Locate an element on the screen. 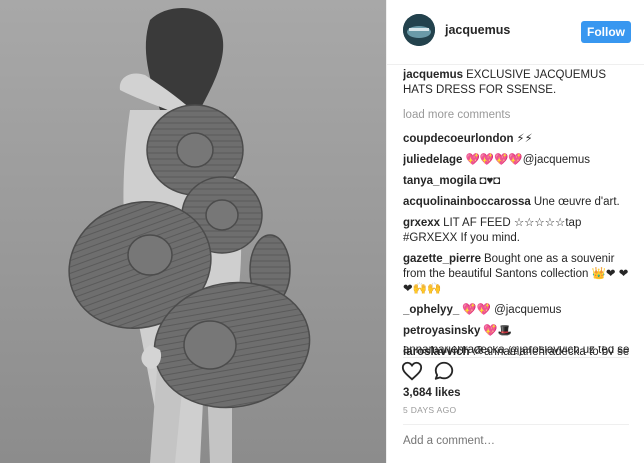 The width and height of the screenshot is (644, 463). likes-count: 3,684 likes is located at coordinates (432, 393).